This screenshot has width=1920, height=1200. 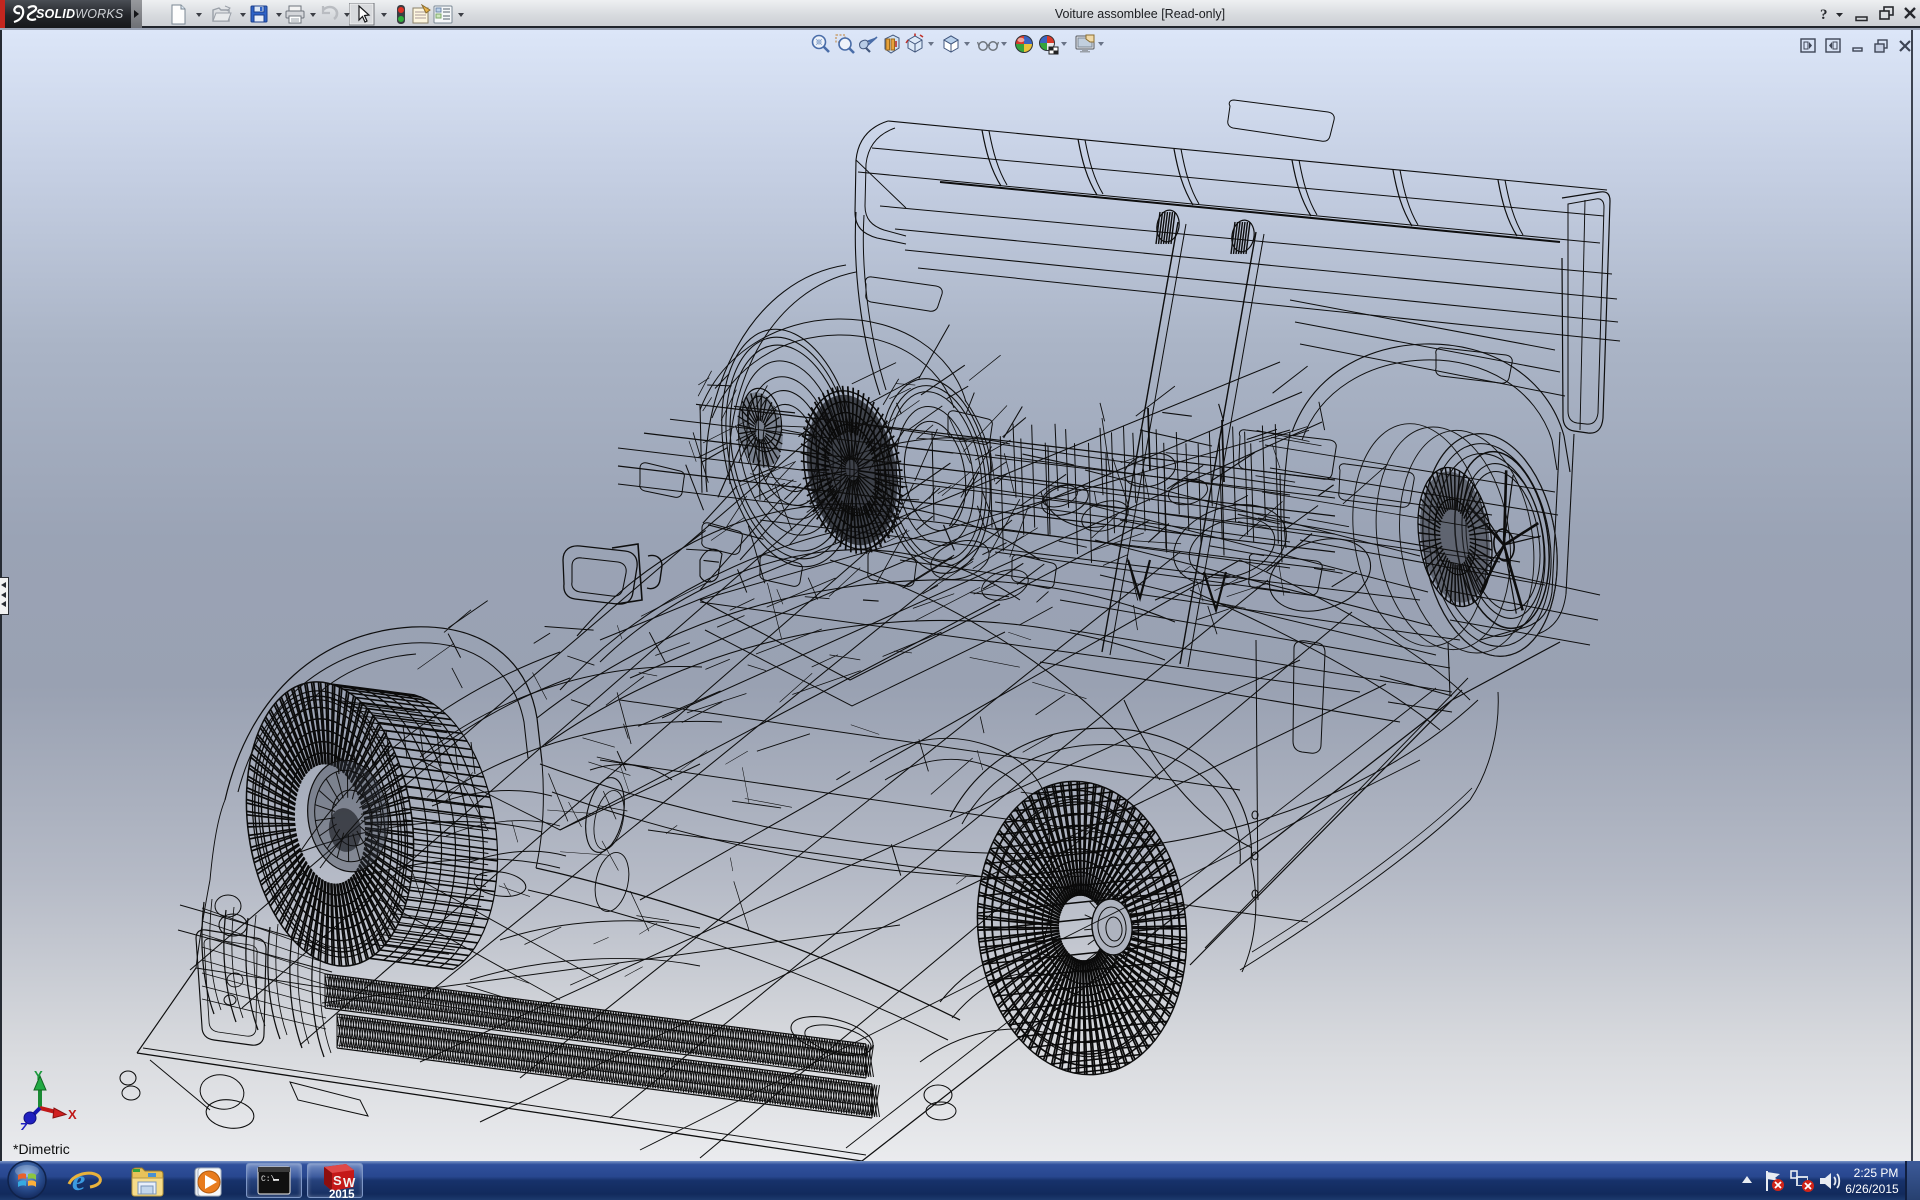 What do you see at coordinates (342, 1194) in the screenshot?
I see `svg-text: 2015` at bounding box center [342, 1194].